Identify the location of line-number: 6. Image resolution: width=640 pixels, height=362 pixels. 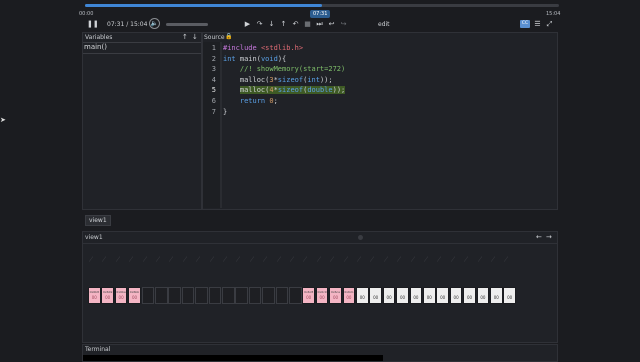
(213, 100).